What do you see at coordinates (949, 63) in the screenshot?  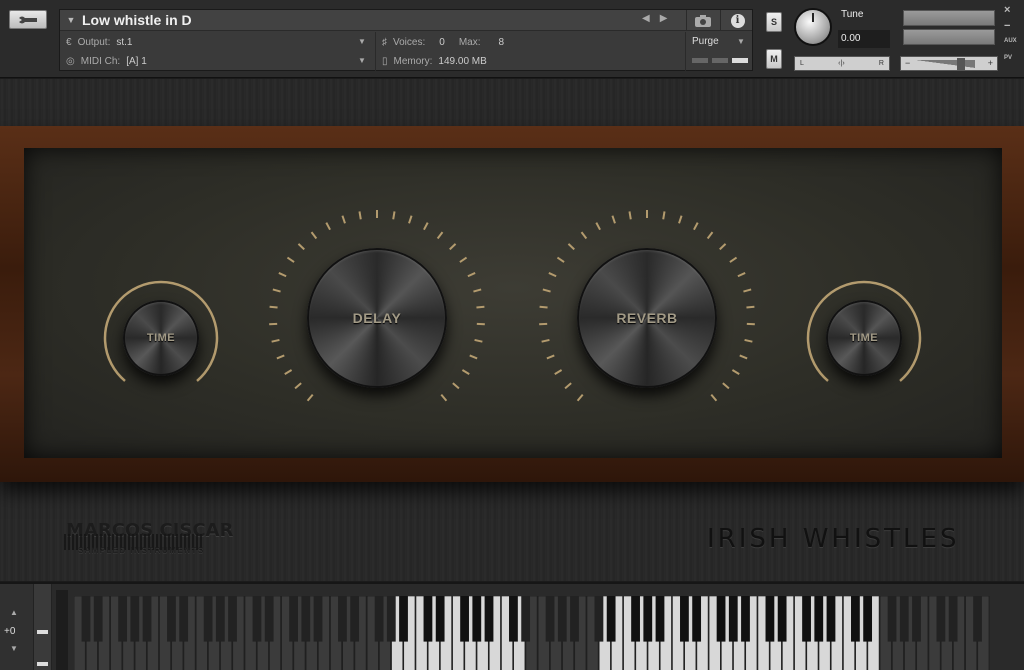 I see `volume-slider: − +` at bounding box center [949, 63].